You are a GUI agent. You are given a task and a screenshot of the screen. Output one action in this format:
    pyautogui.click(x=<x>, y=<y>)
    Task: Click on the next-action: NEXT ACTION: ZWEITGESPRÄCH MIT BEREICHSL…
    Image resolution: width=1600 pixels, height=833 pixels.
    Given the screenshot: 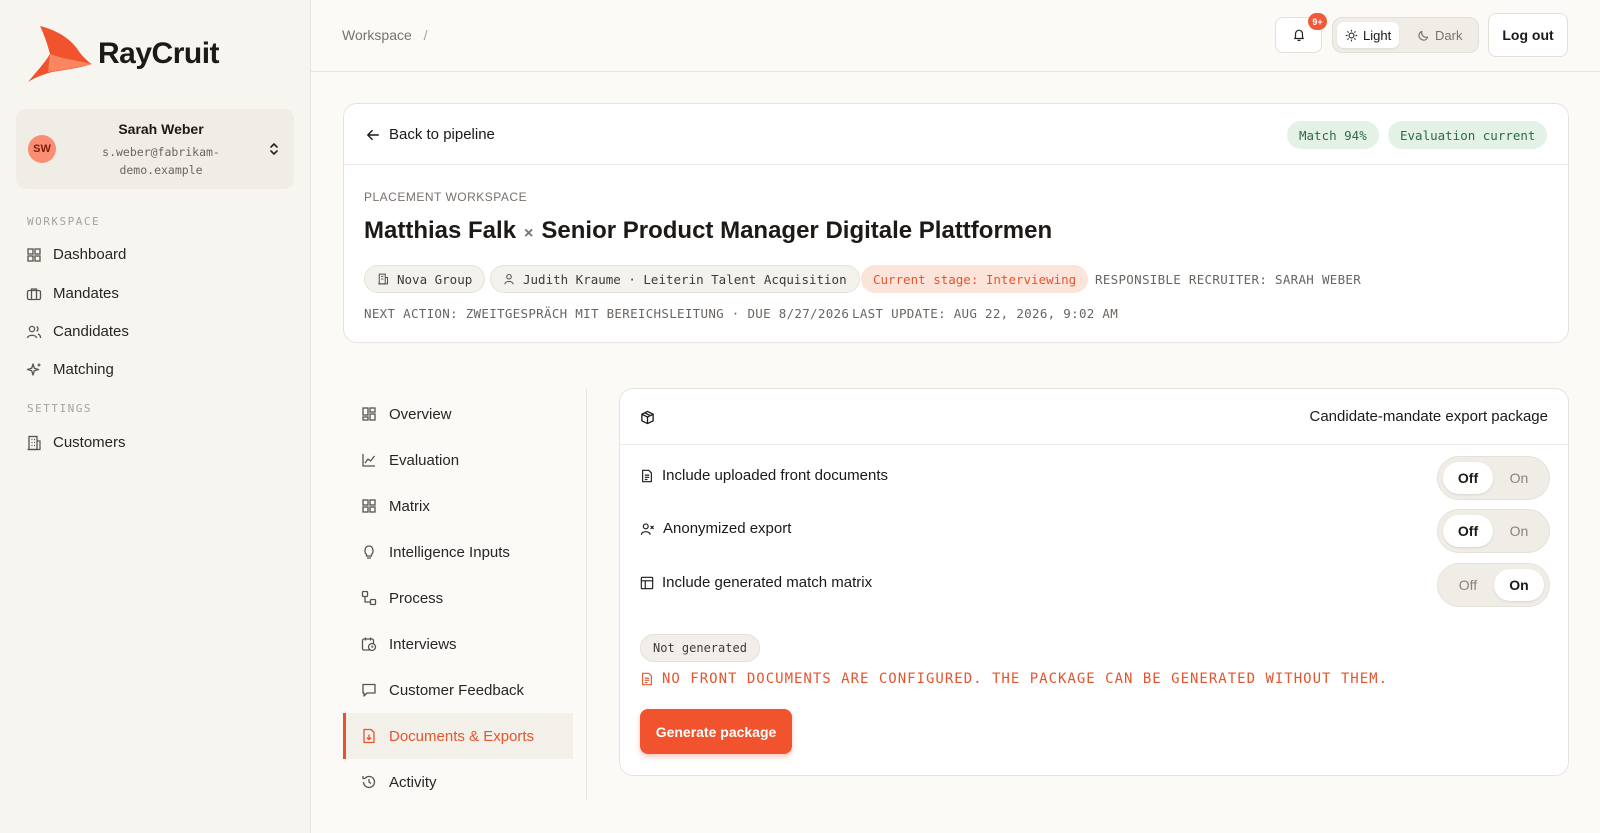 What is the action you would take?
    pyautogui.click(x=607, y=313)
    